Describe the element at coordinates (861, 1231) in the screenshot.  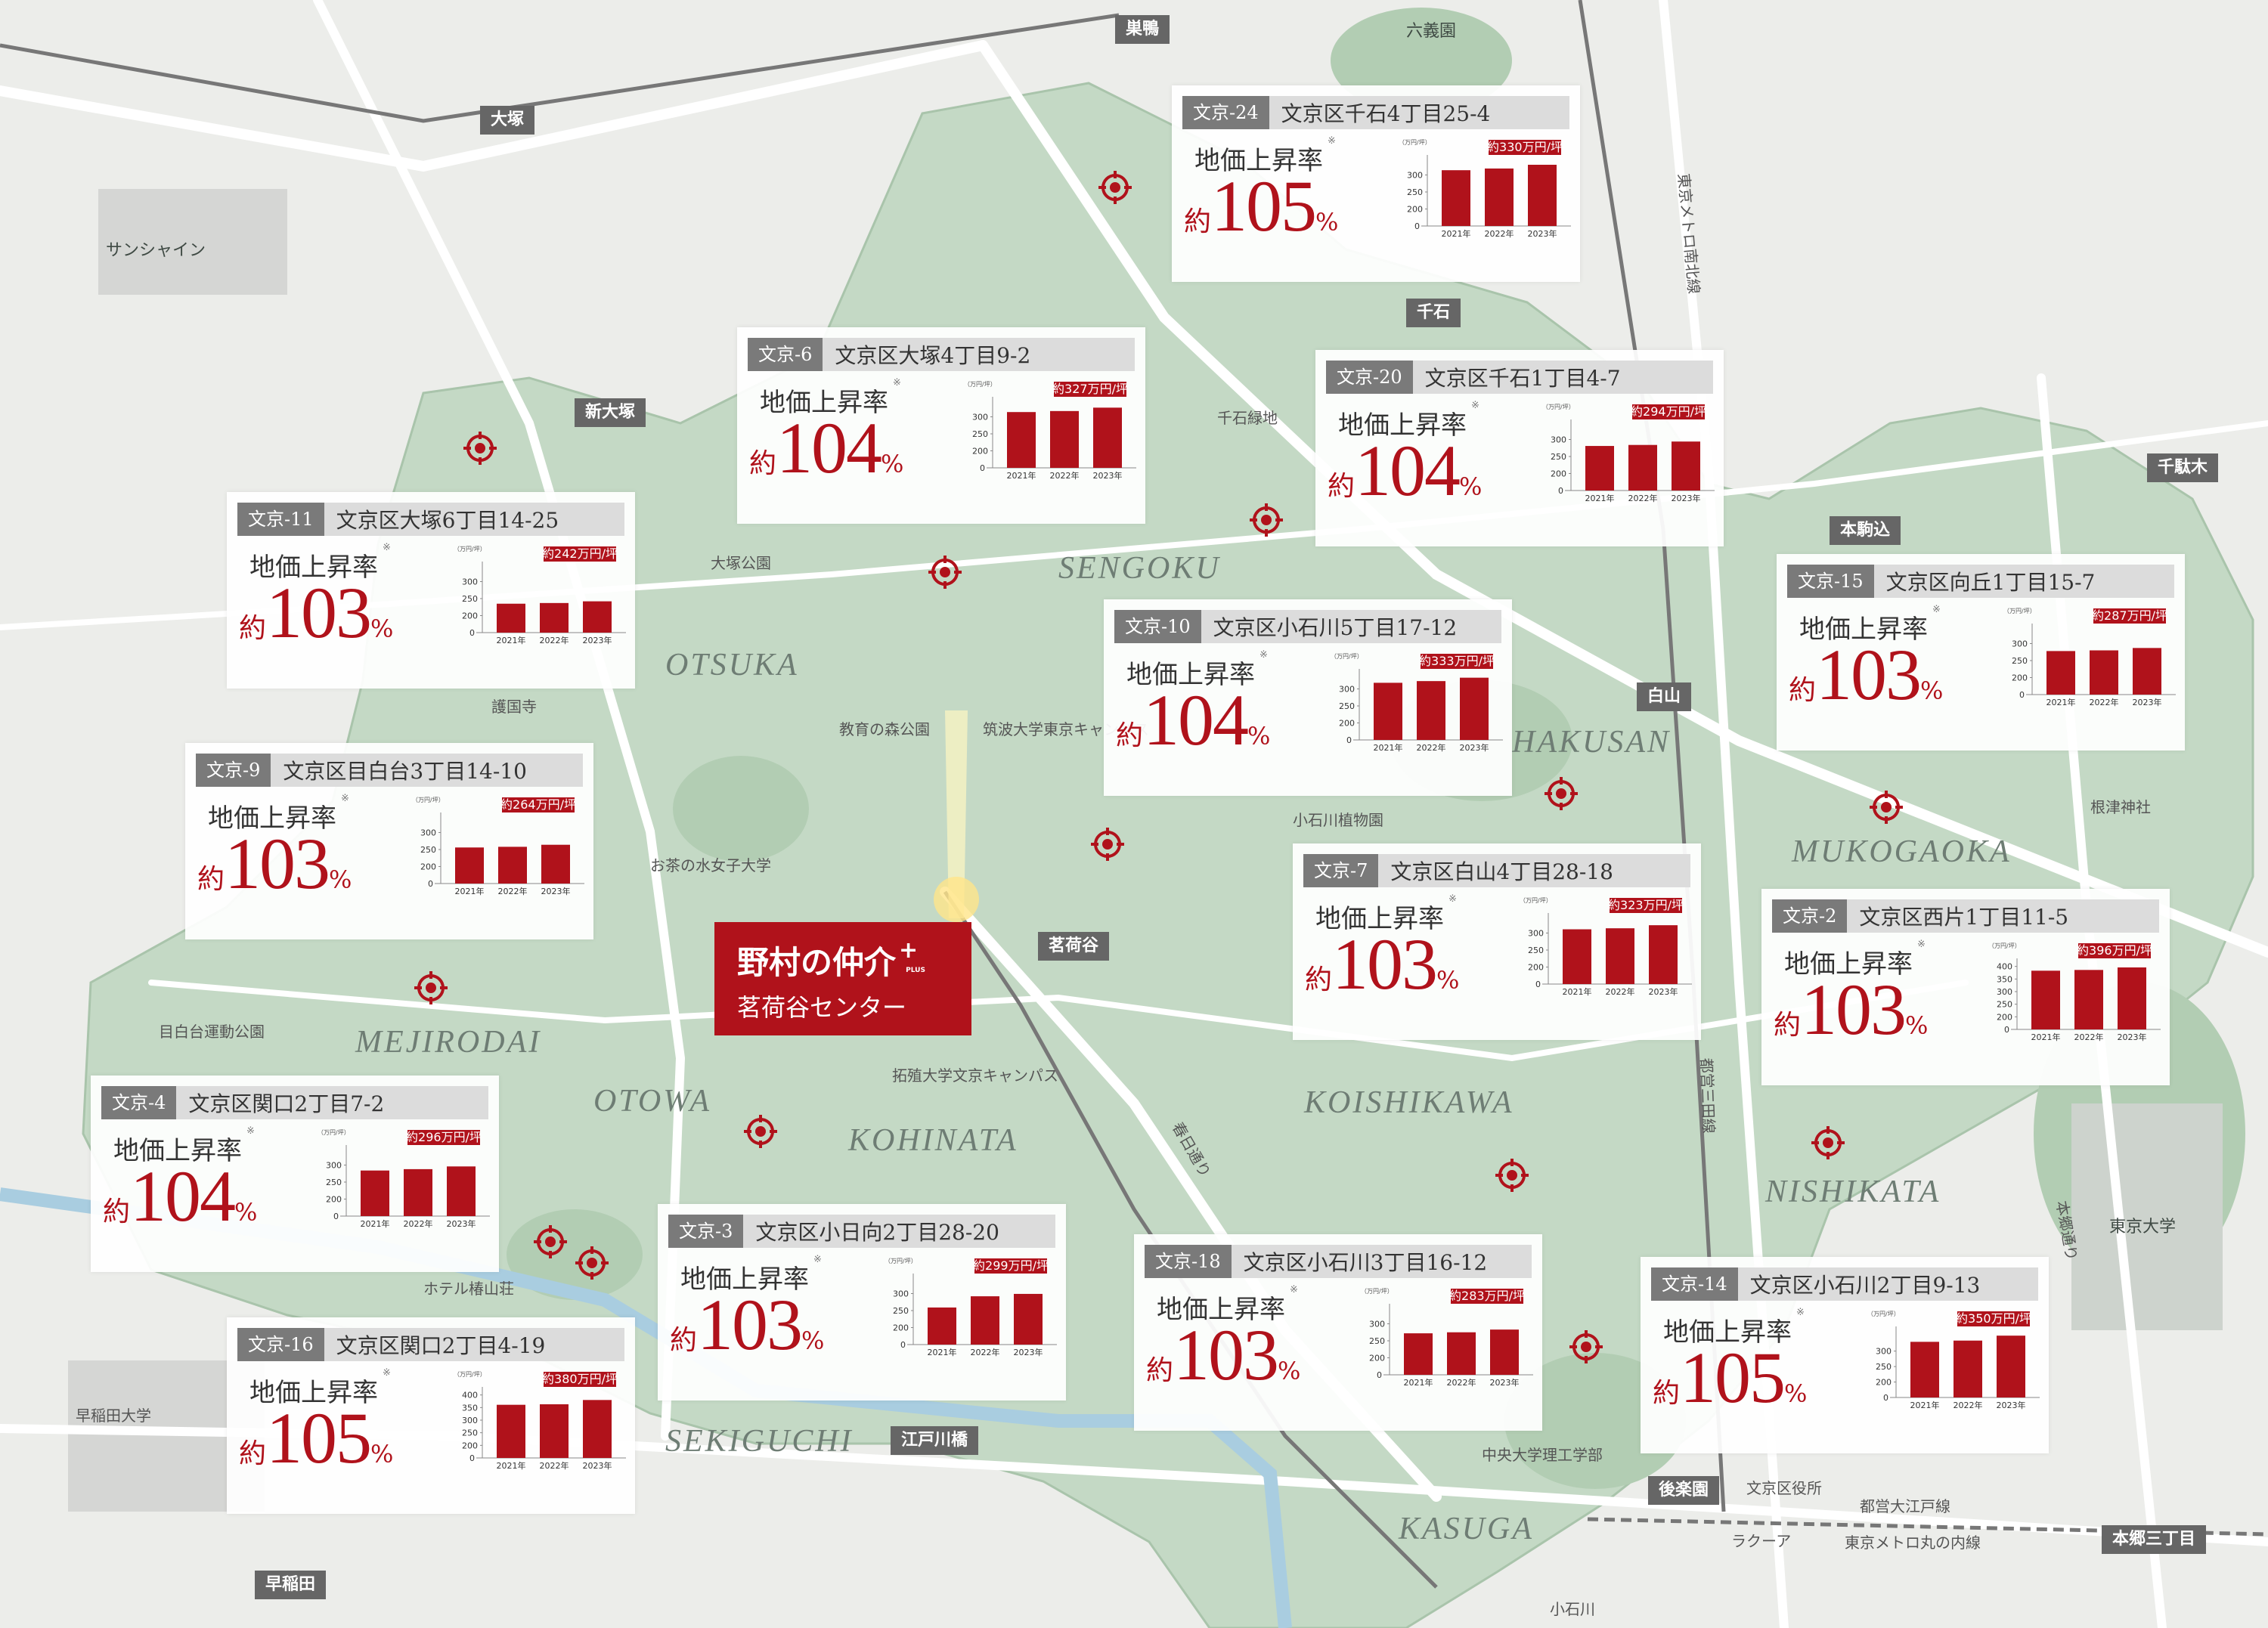
I see `card-header: 文京-3 文京区小日向2丁目28-20` at that location.